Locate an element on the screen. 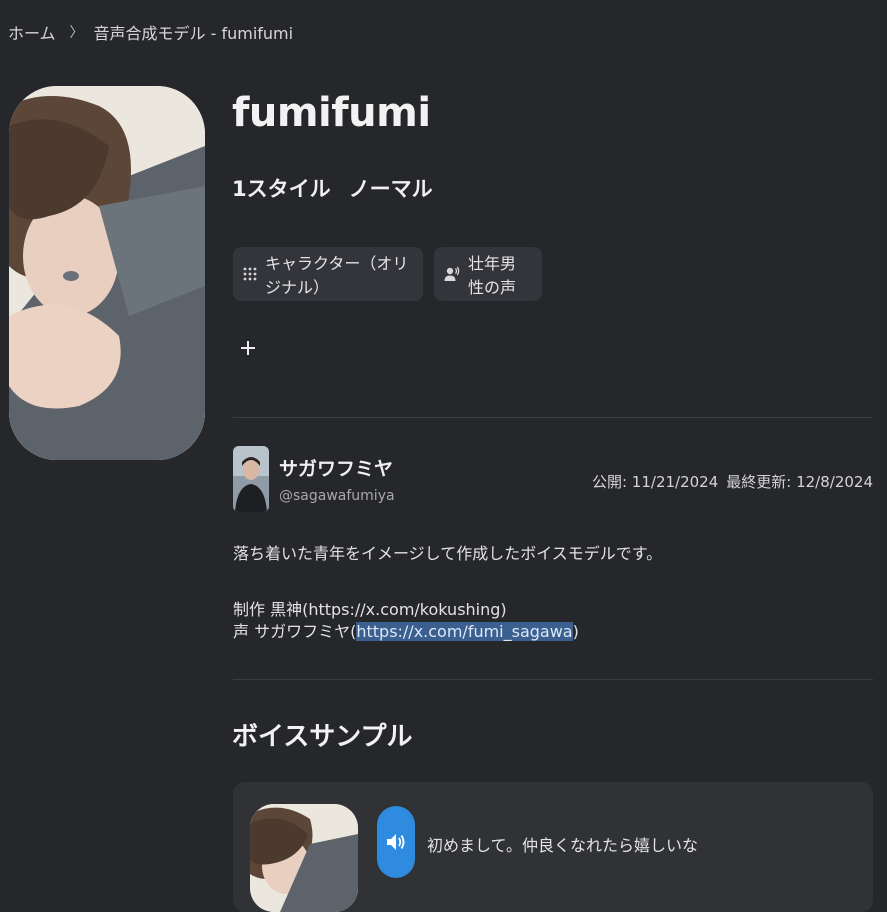  voice-person-icon is located at coordinates (452, 274).